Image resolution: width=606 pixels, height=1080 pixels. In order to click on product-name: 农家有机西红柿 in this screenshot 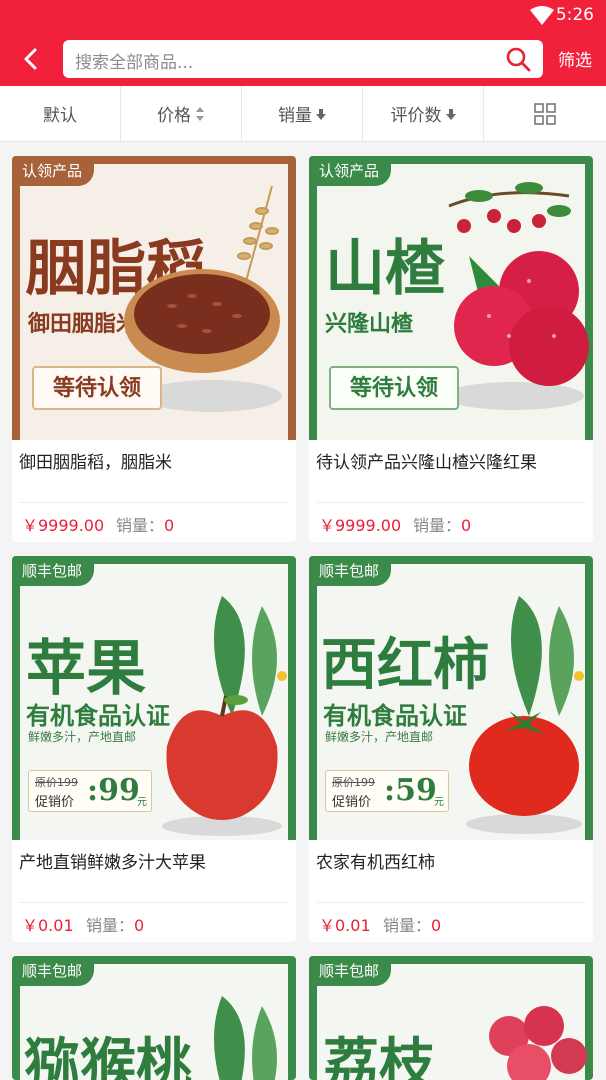, I will do `click(375, 863)`.